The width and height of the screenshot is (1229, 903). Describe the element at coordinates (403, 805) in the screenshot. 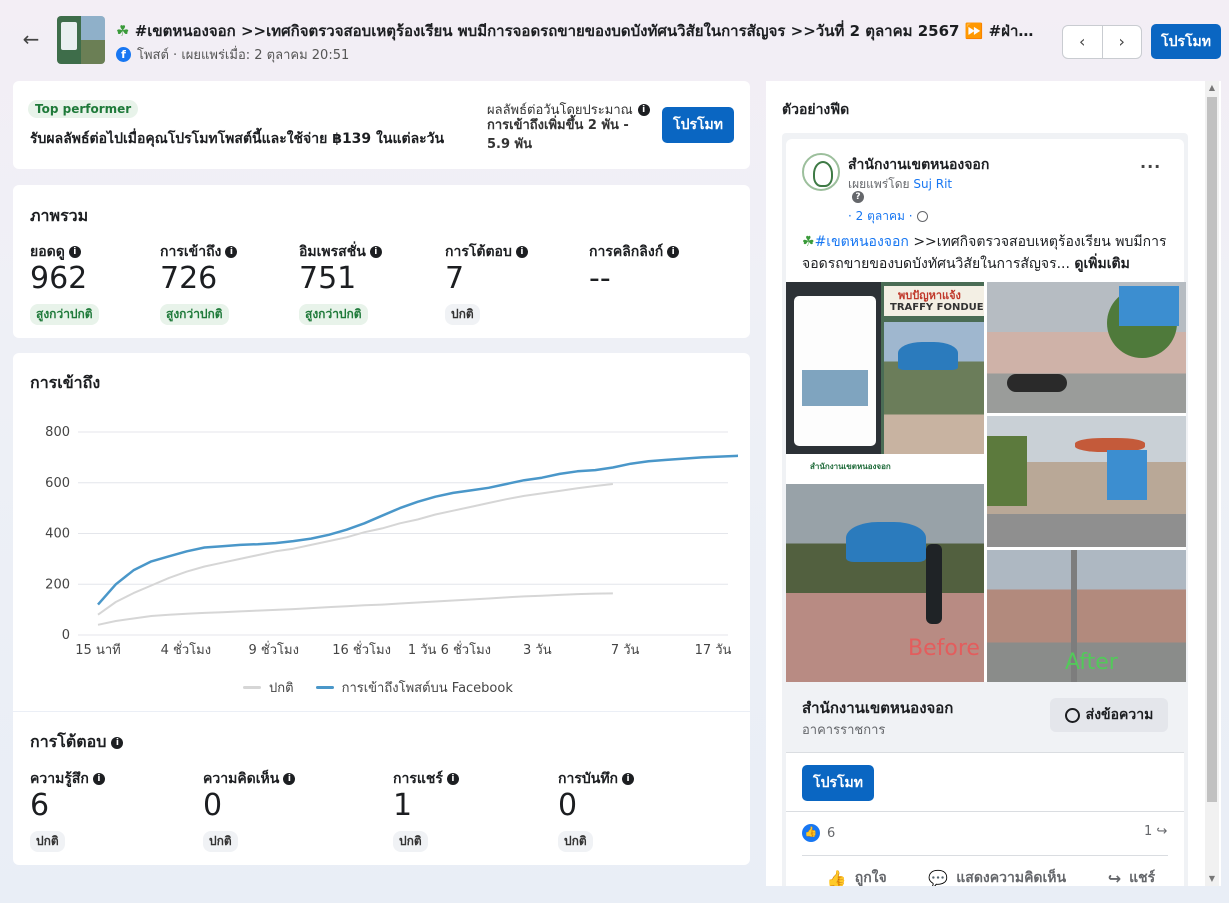

I see `metric-shares-value: 1` at that location.